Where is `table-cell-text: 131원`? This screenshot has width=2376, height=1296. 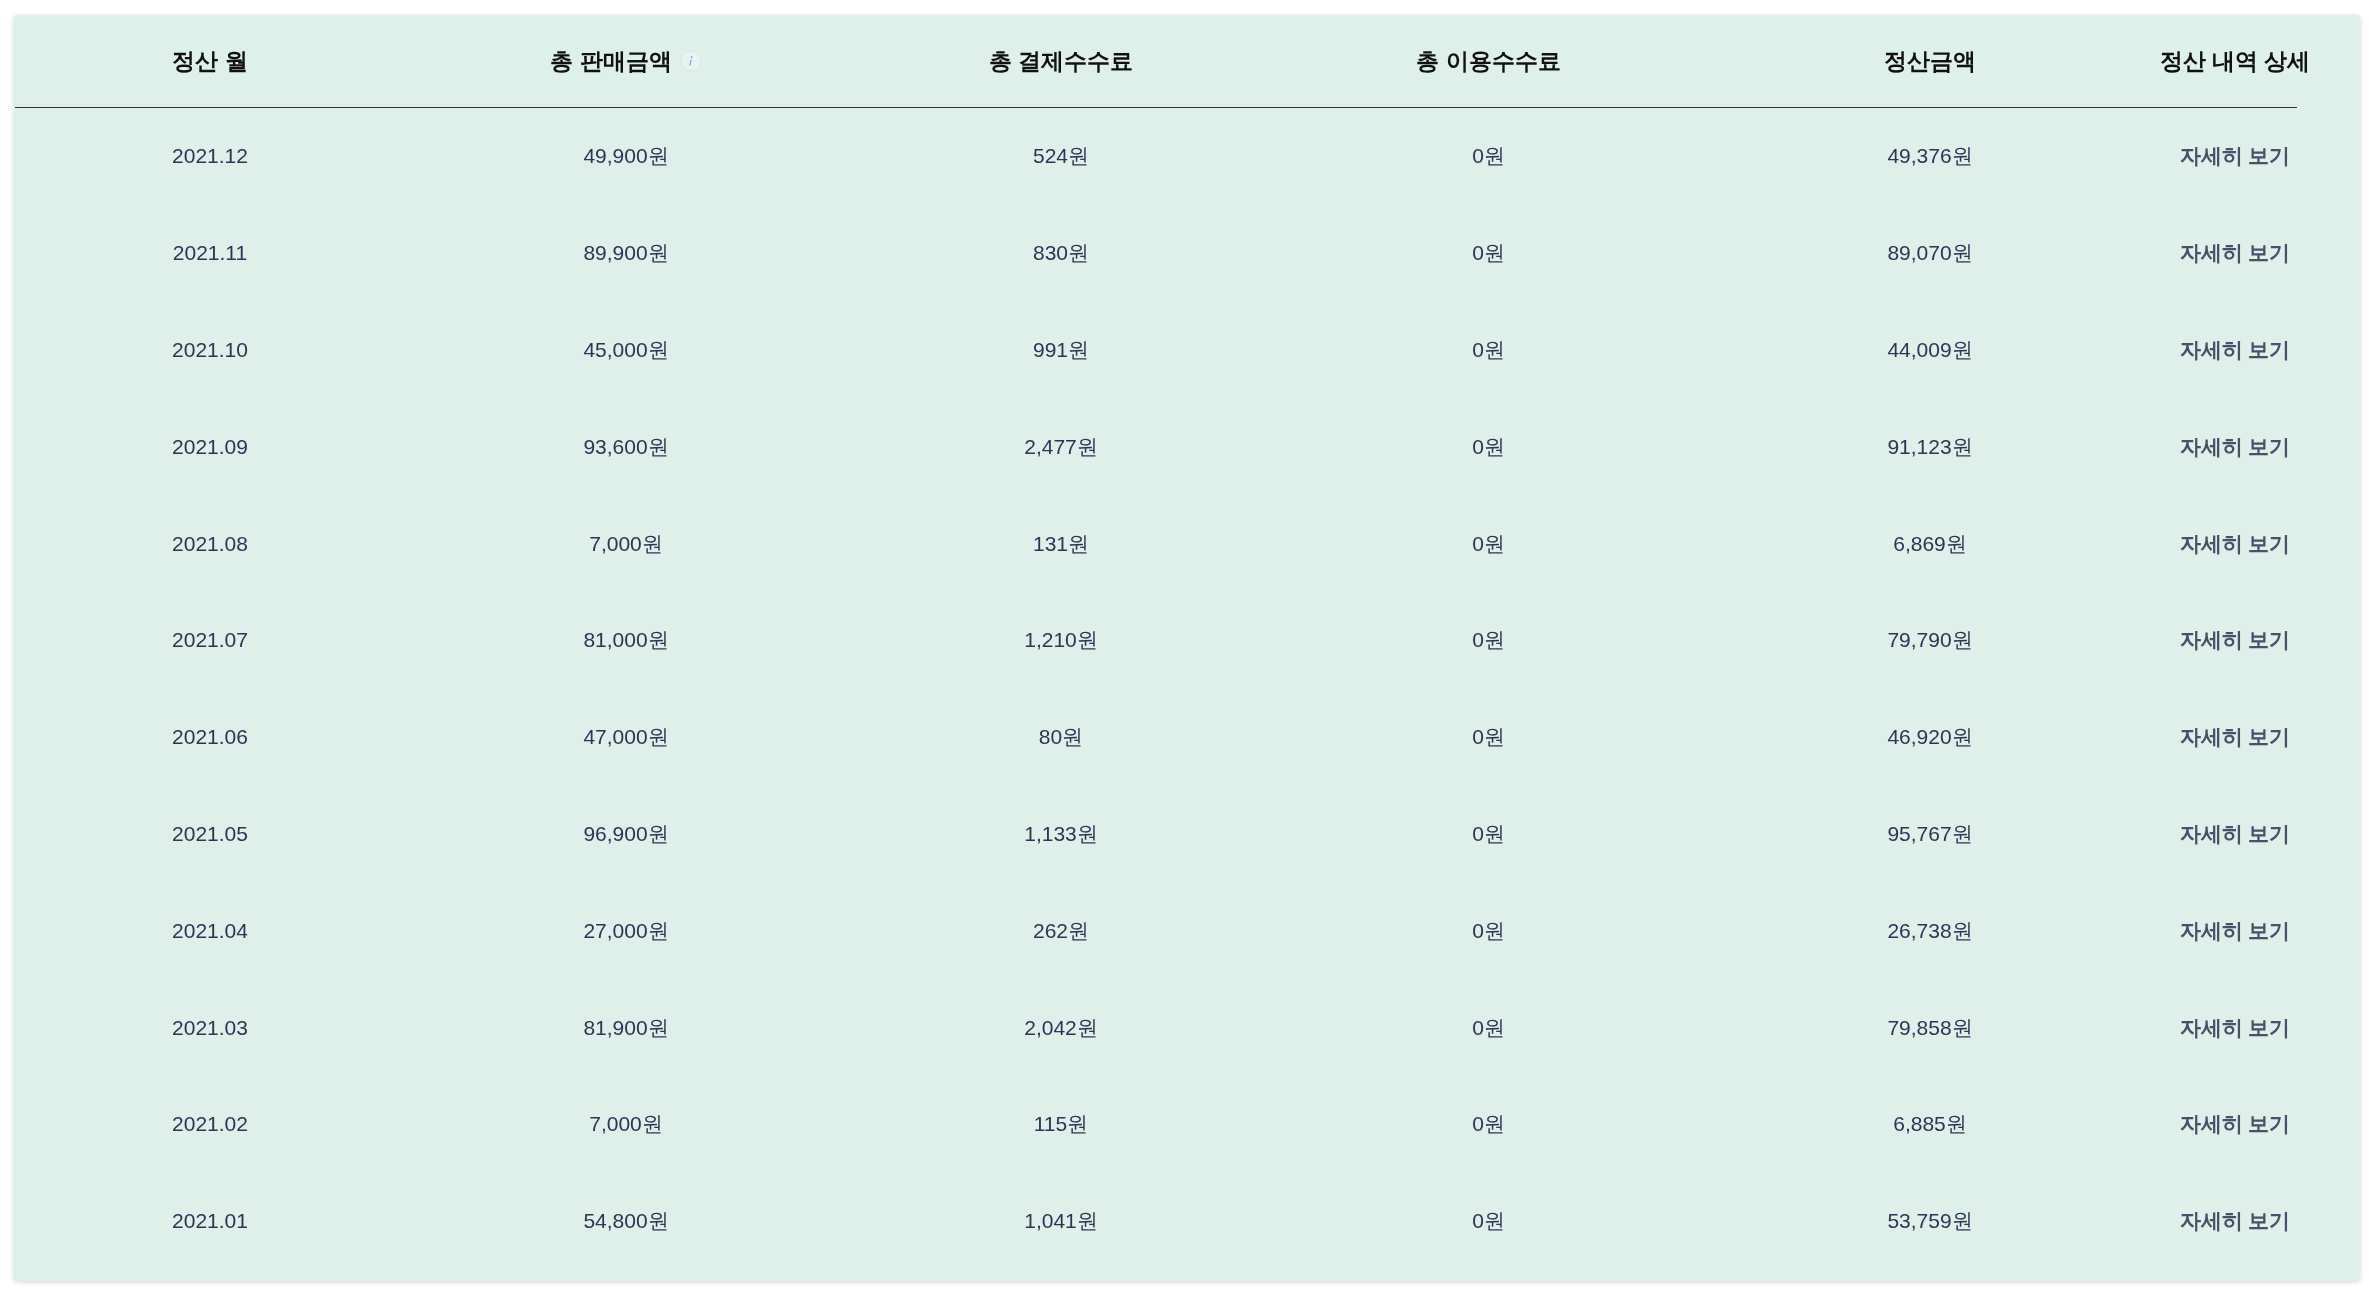 table-cell-text: 131원 is located at coordinates (1060, 543).